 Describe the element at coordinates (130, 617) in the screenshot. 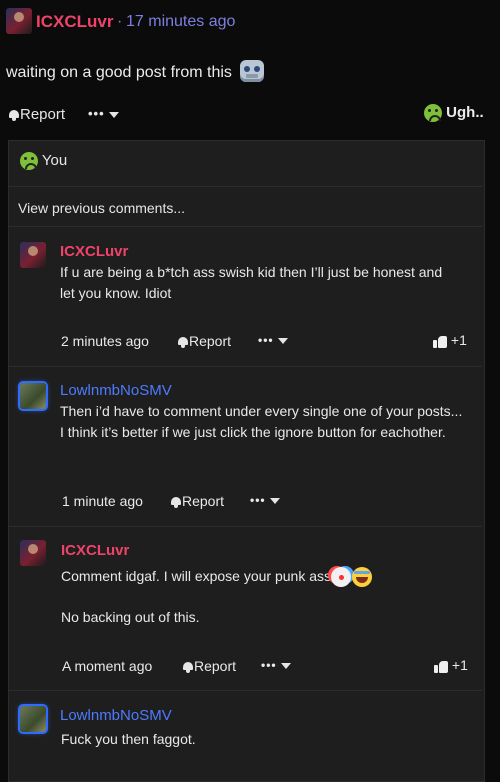

I see `comment-text: No backing out of this.` at that location.